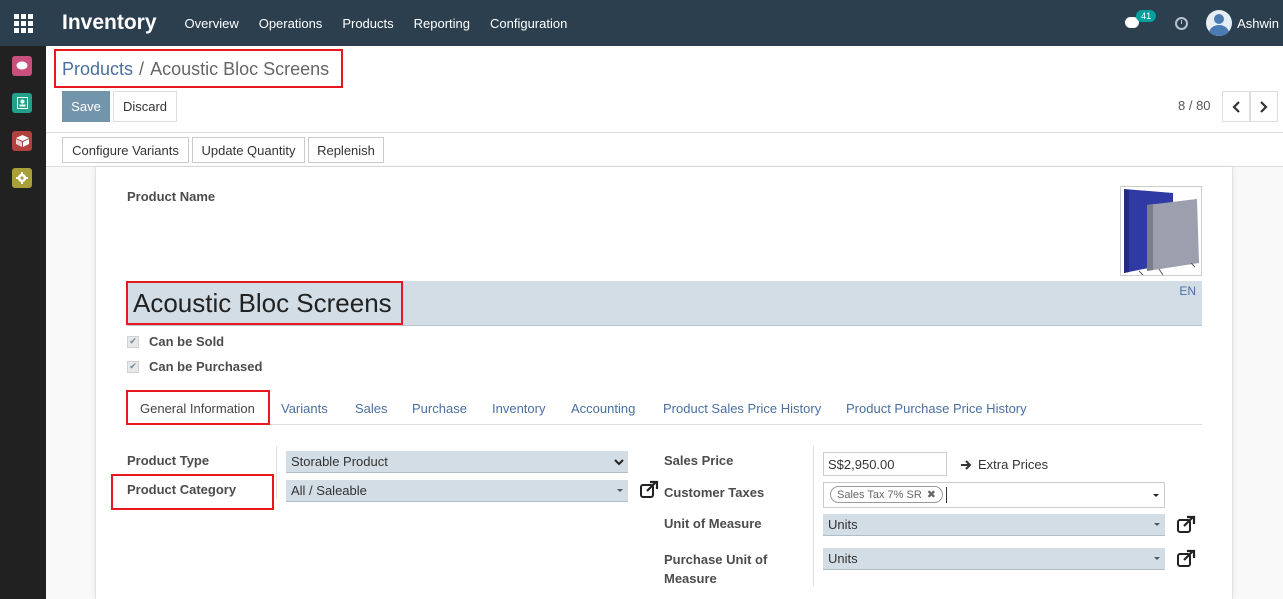 Image resolution: width=1283 pixels, height=599 pixels. I want to click on pager-previous-button, so click(1236, 106).